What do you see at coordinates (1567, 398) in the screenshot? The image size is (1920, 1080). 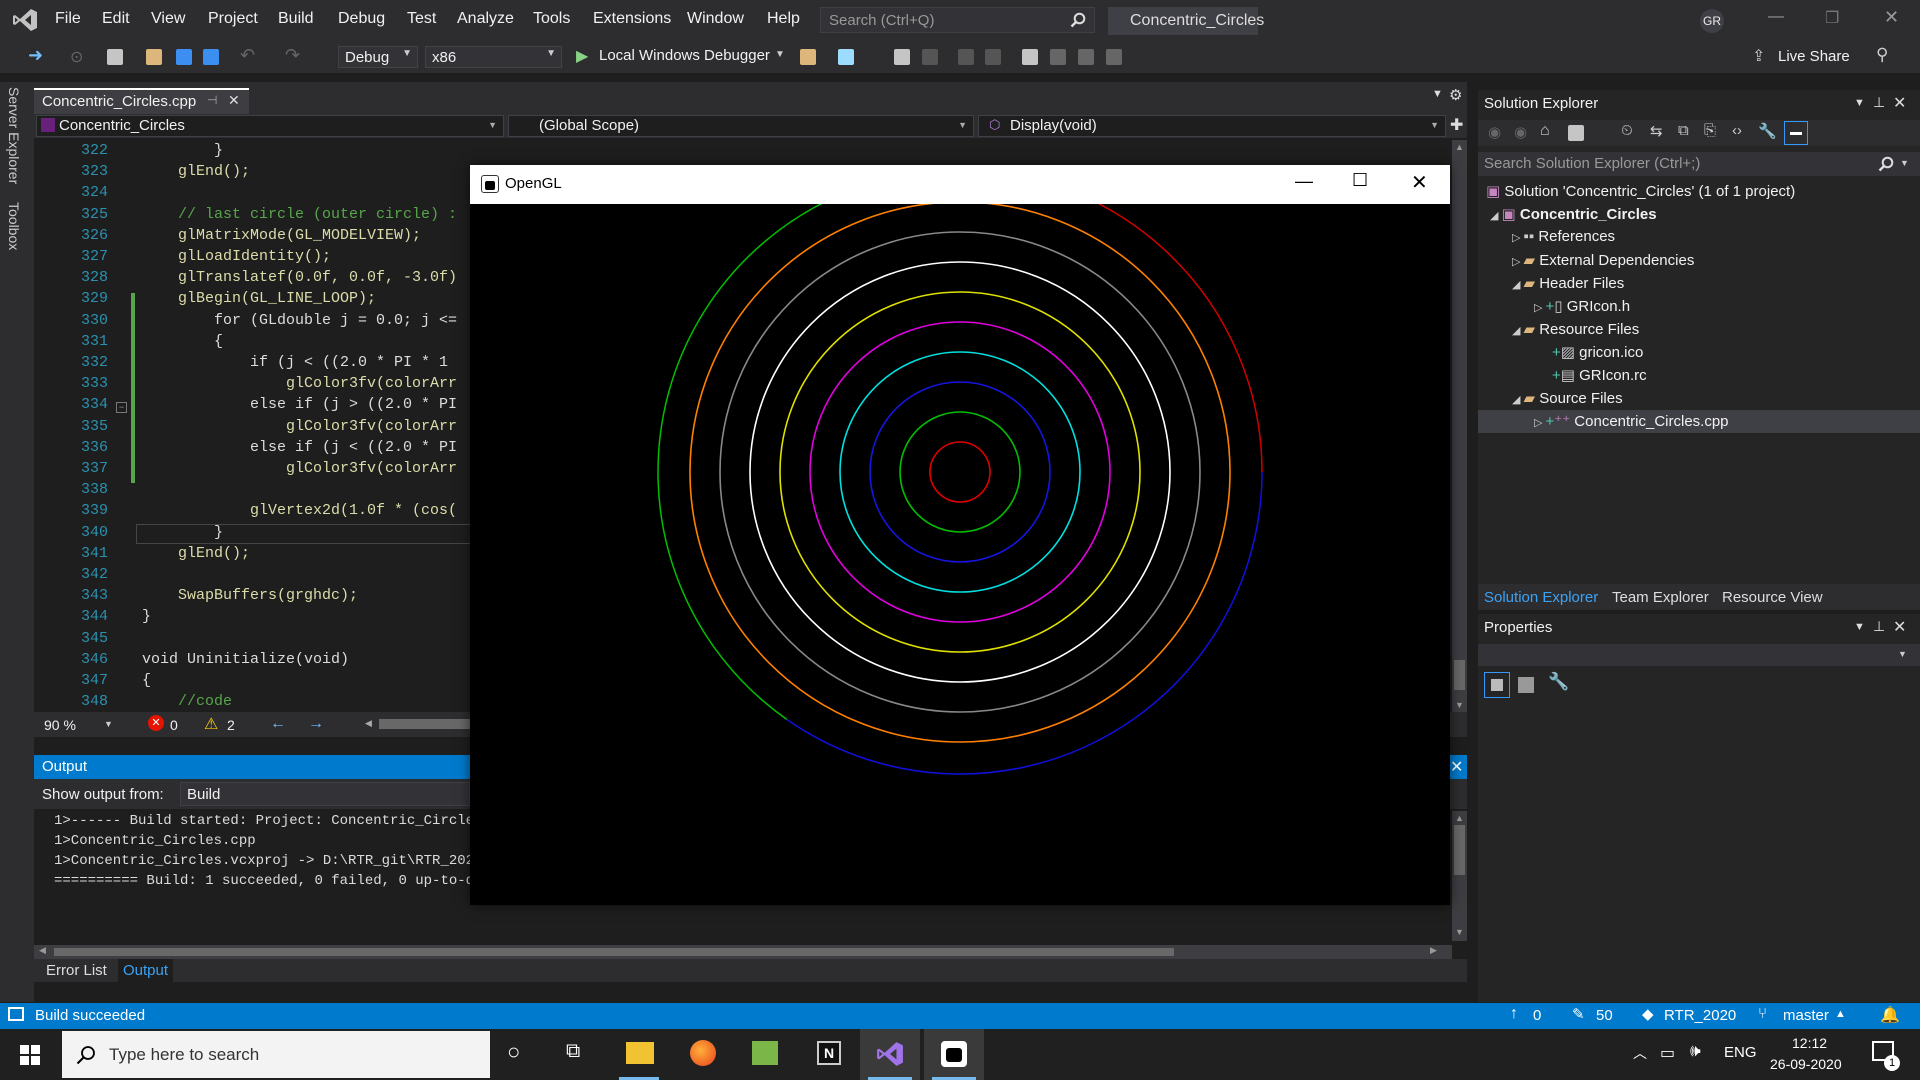 I see `tree-source-files: ◢ ▰ Source Files` at bounding box center [1567, 398].